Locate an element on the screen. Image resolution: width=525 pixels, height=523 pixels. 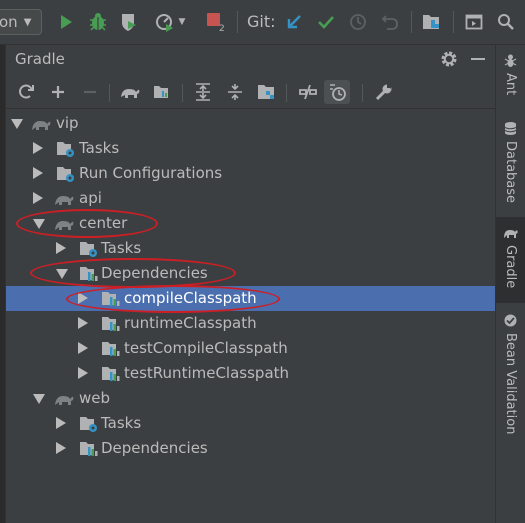
run-configurations-folder-icon is located at coordinates (65, 174).